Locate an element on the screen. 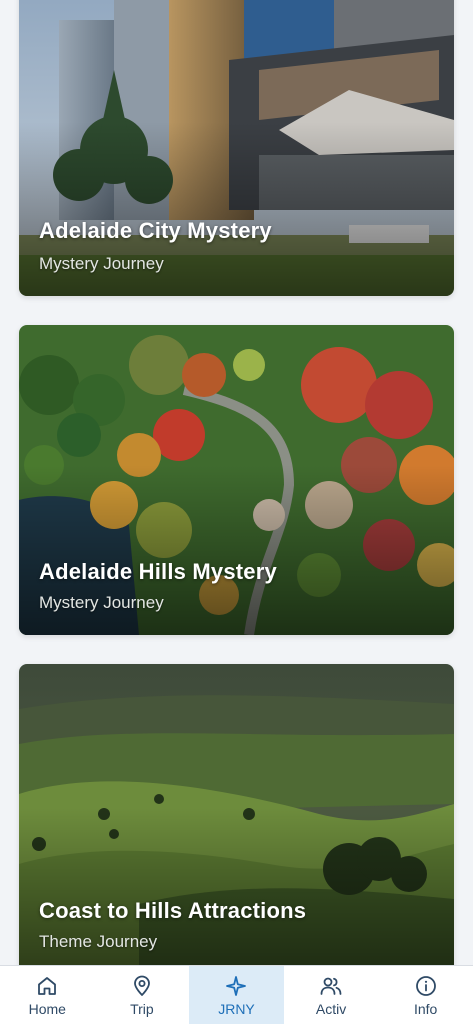 Image resolution: width=473 pixels, height=1024 pixels. tab-jrny: JRNY is located at coordinates (236, 995).